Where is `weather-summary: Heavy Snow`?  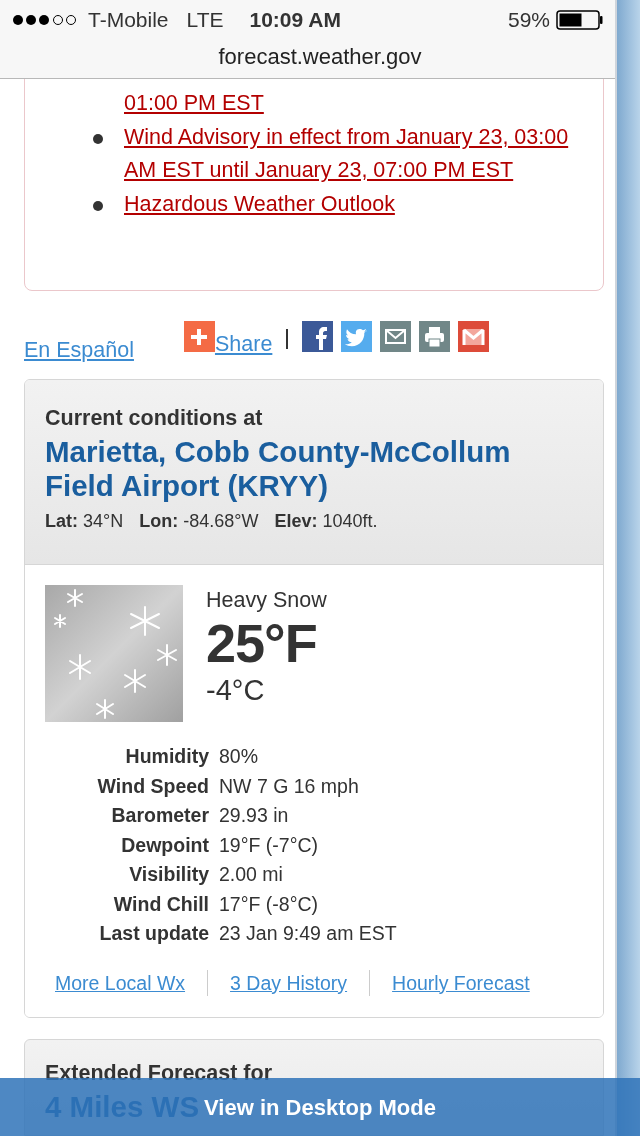 weather-summary: Heavy Snow is located at coordinates (266, 600).